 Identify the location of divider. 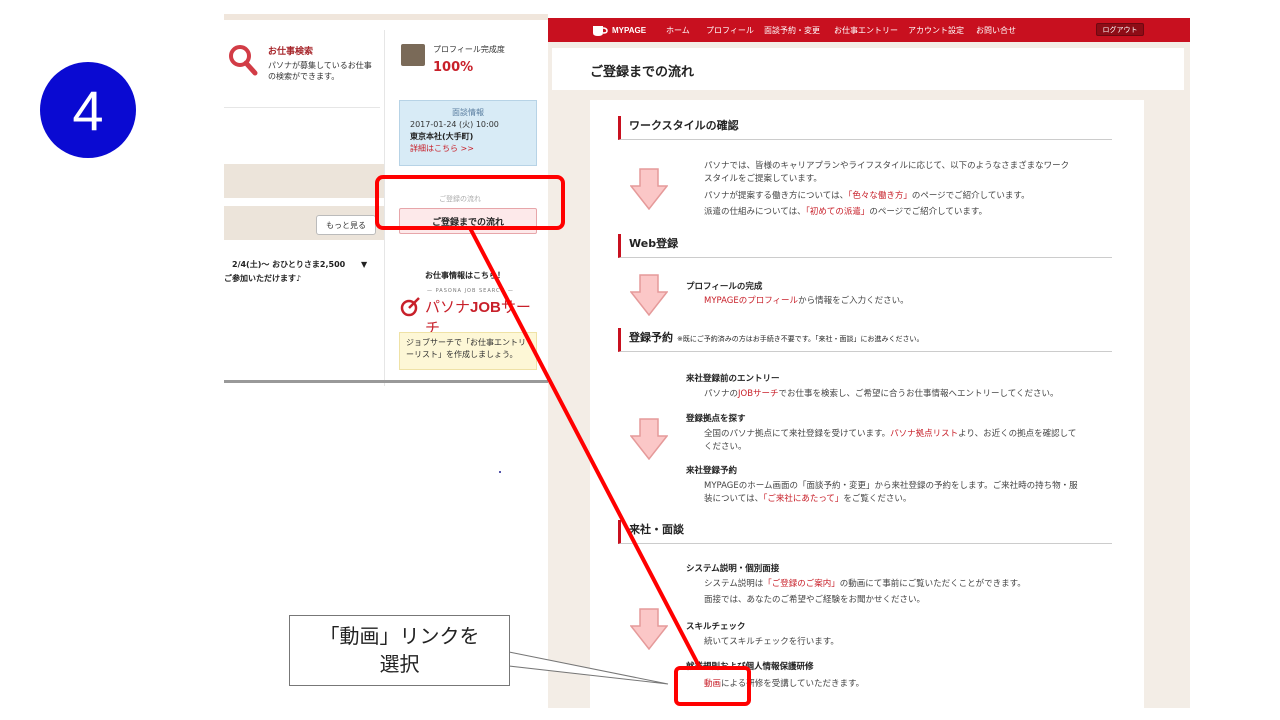
(387, 381).